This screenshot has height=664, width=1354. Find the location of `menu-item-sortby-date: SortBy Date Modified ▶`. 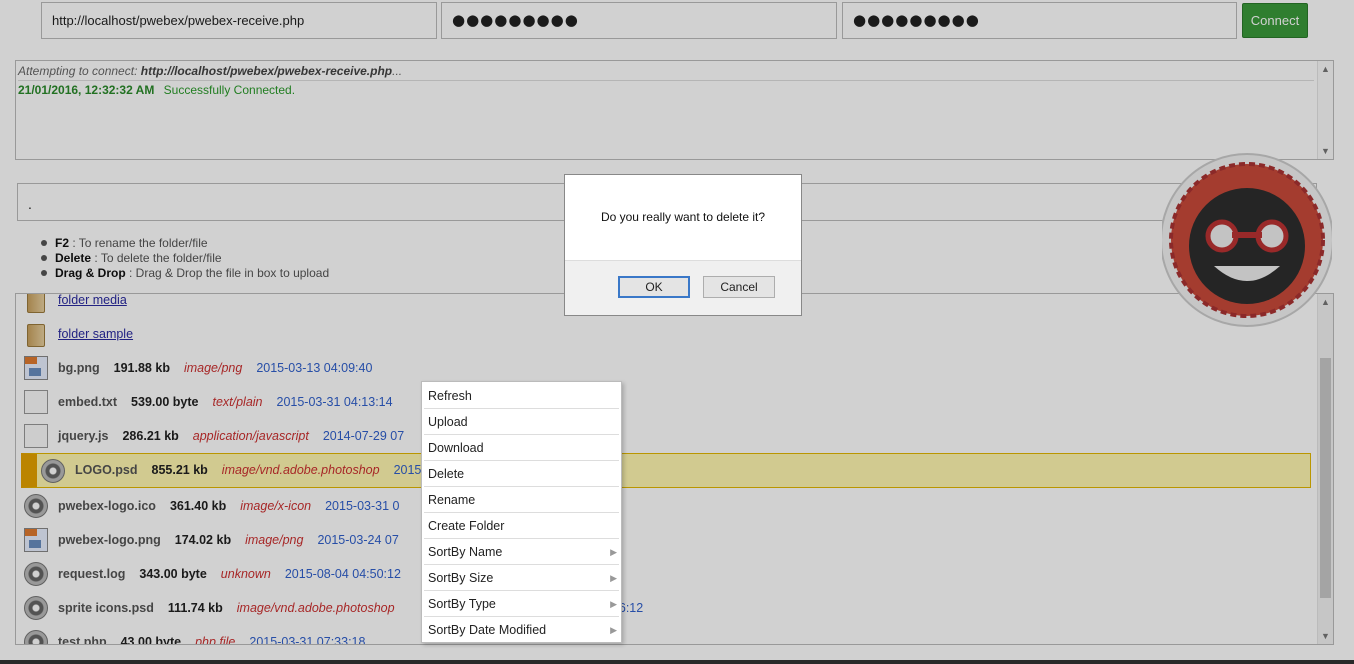

menu-item-sortby-date: SortBy Date Modified ▶ is located at coordinates (521, 630).